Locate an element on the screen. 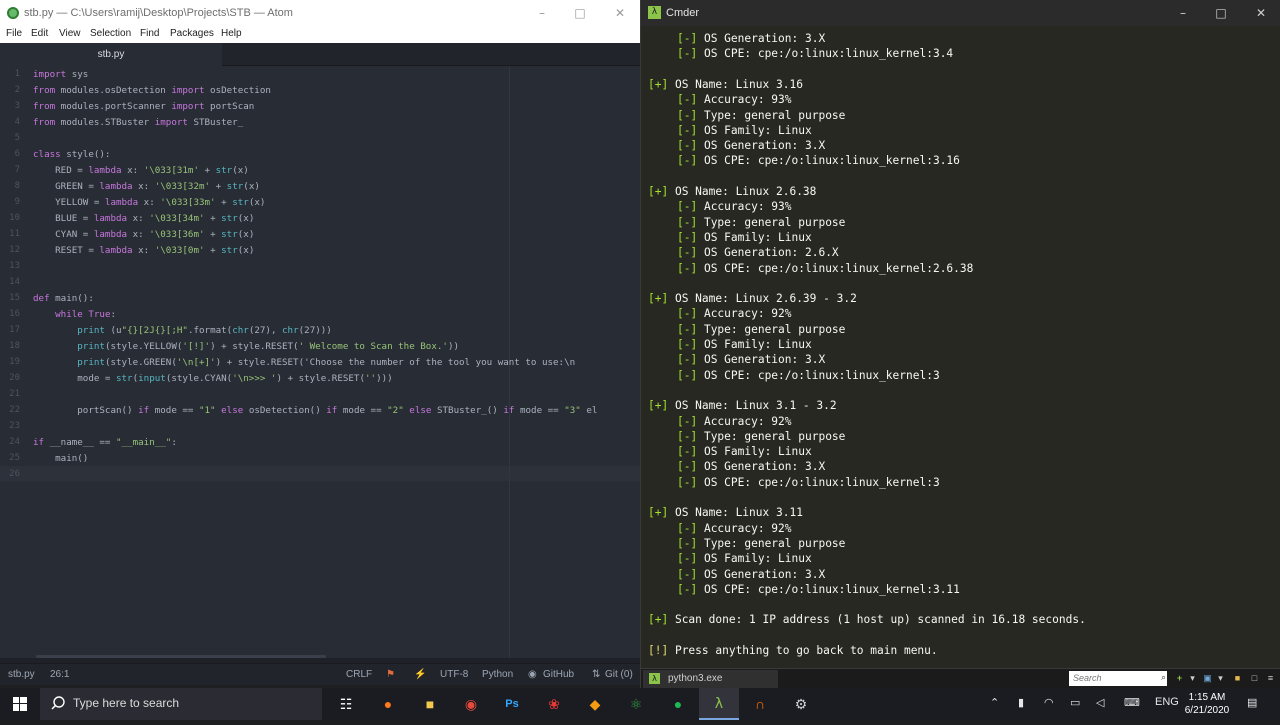 Image resolution: width=1280 pixels, height=725 pixels. cmder-icon: λ is located at coordinates (719, 704).